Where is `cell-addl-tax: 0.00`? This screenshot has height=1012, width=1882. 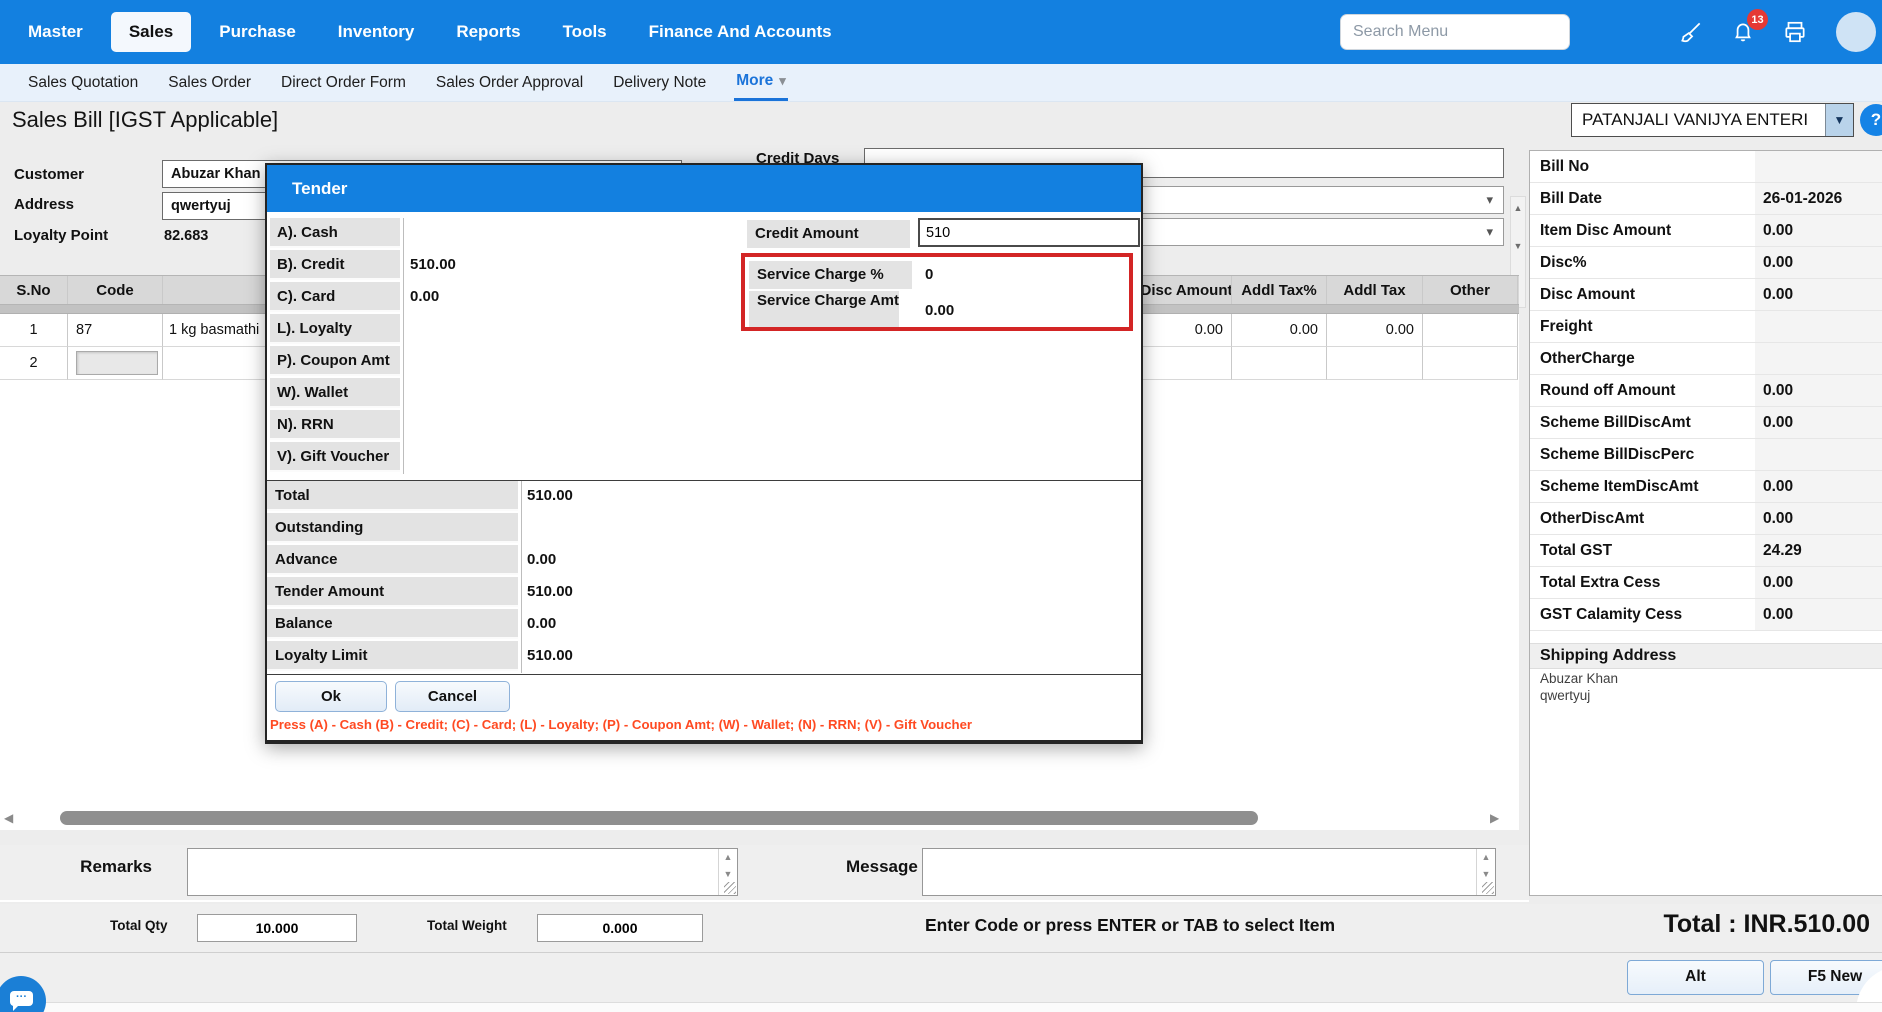
cell-addl-tax: 0.00 is located at coordinates (1375, 330).